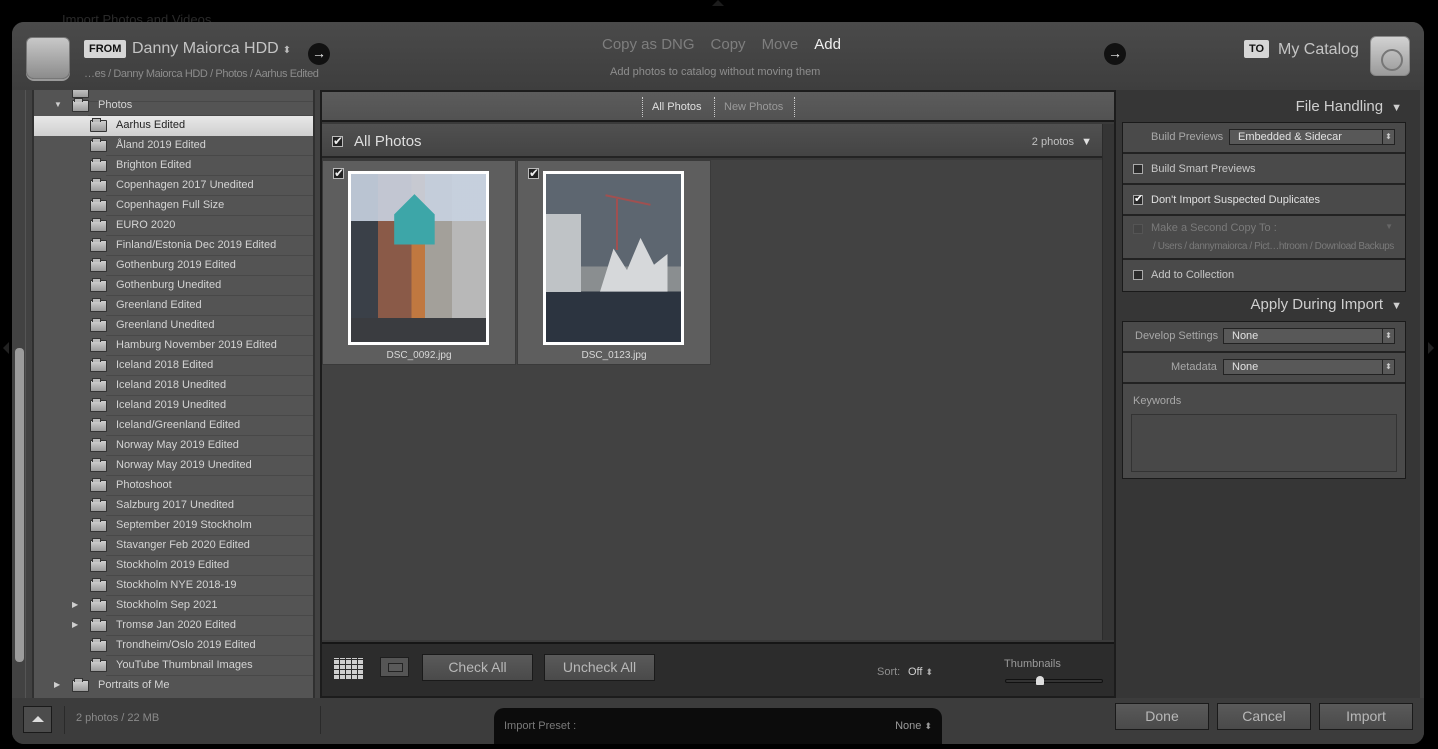  I want to click on folder-label: Photos, so click(115, 105).